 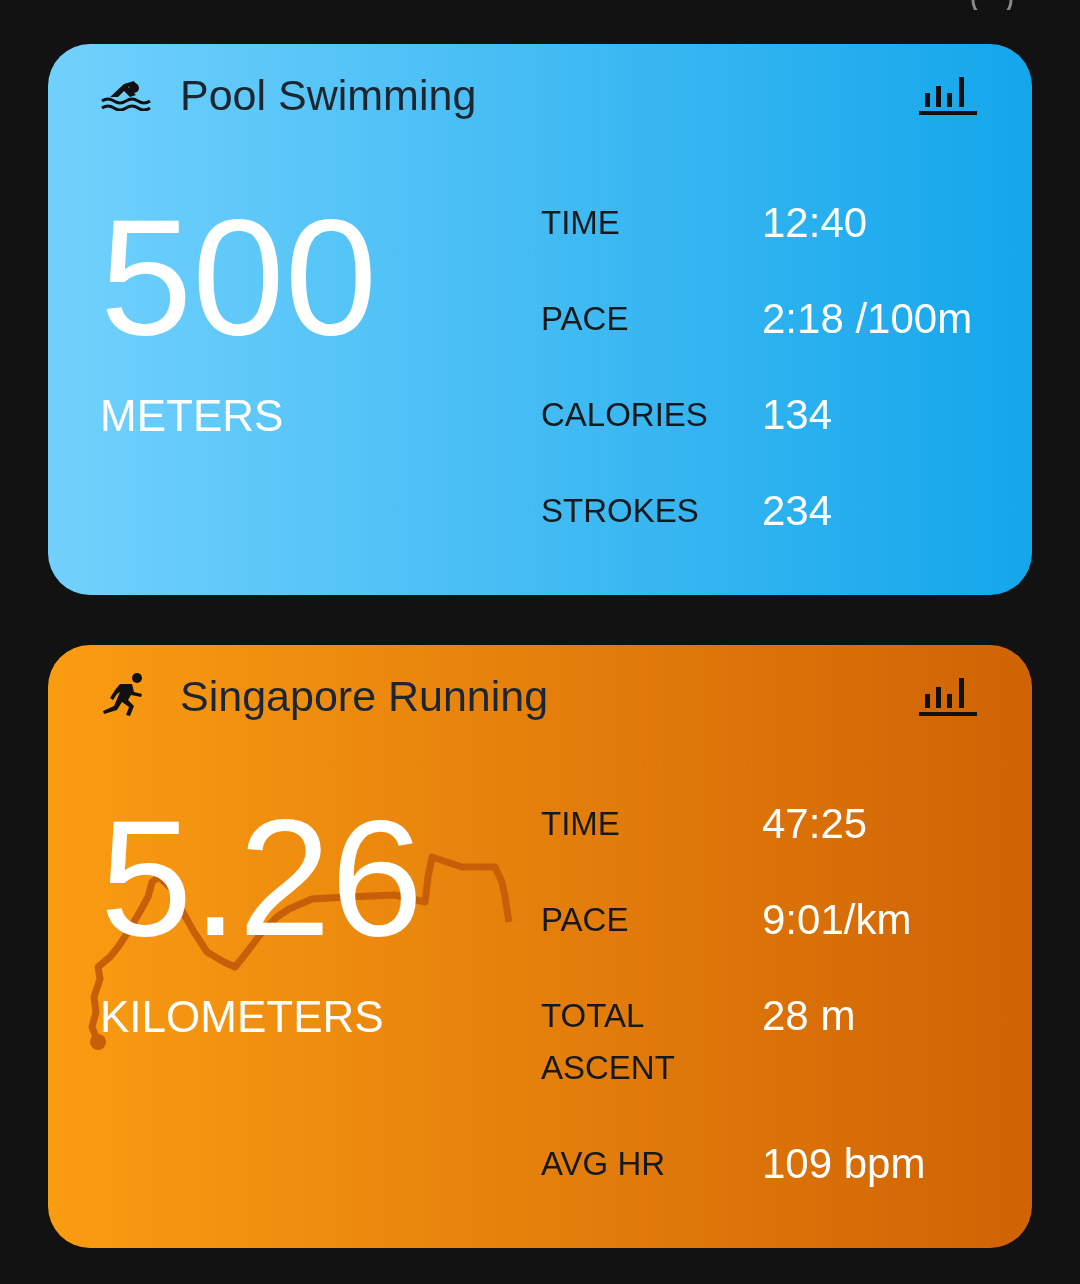 What do you see at coordinates (844, 1164) in the screenshot?
I see `stat-value: 109 bpm` at bounding box center [844, 1164].